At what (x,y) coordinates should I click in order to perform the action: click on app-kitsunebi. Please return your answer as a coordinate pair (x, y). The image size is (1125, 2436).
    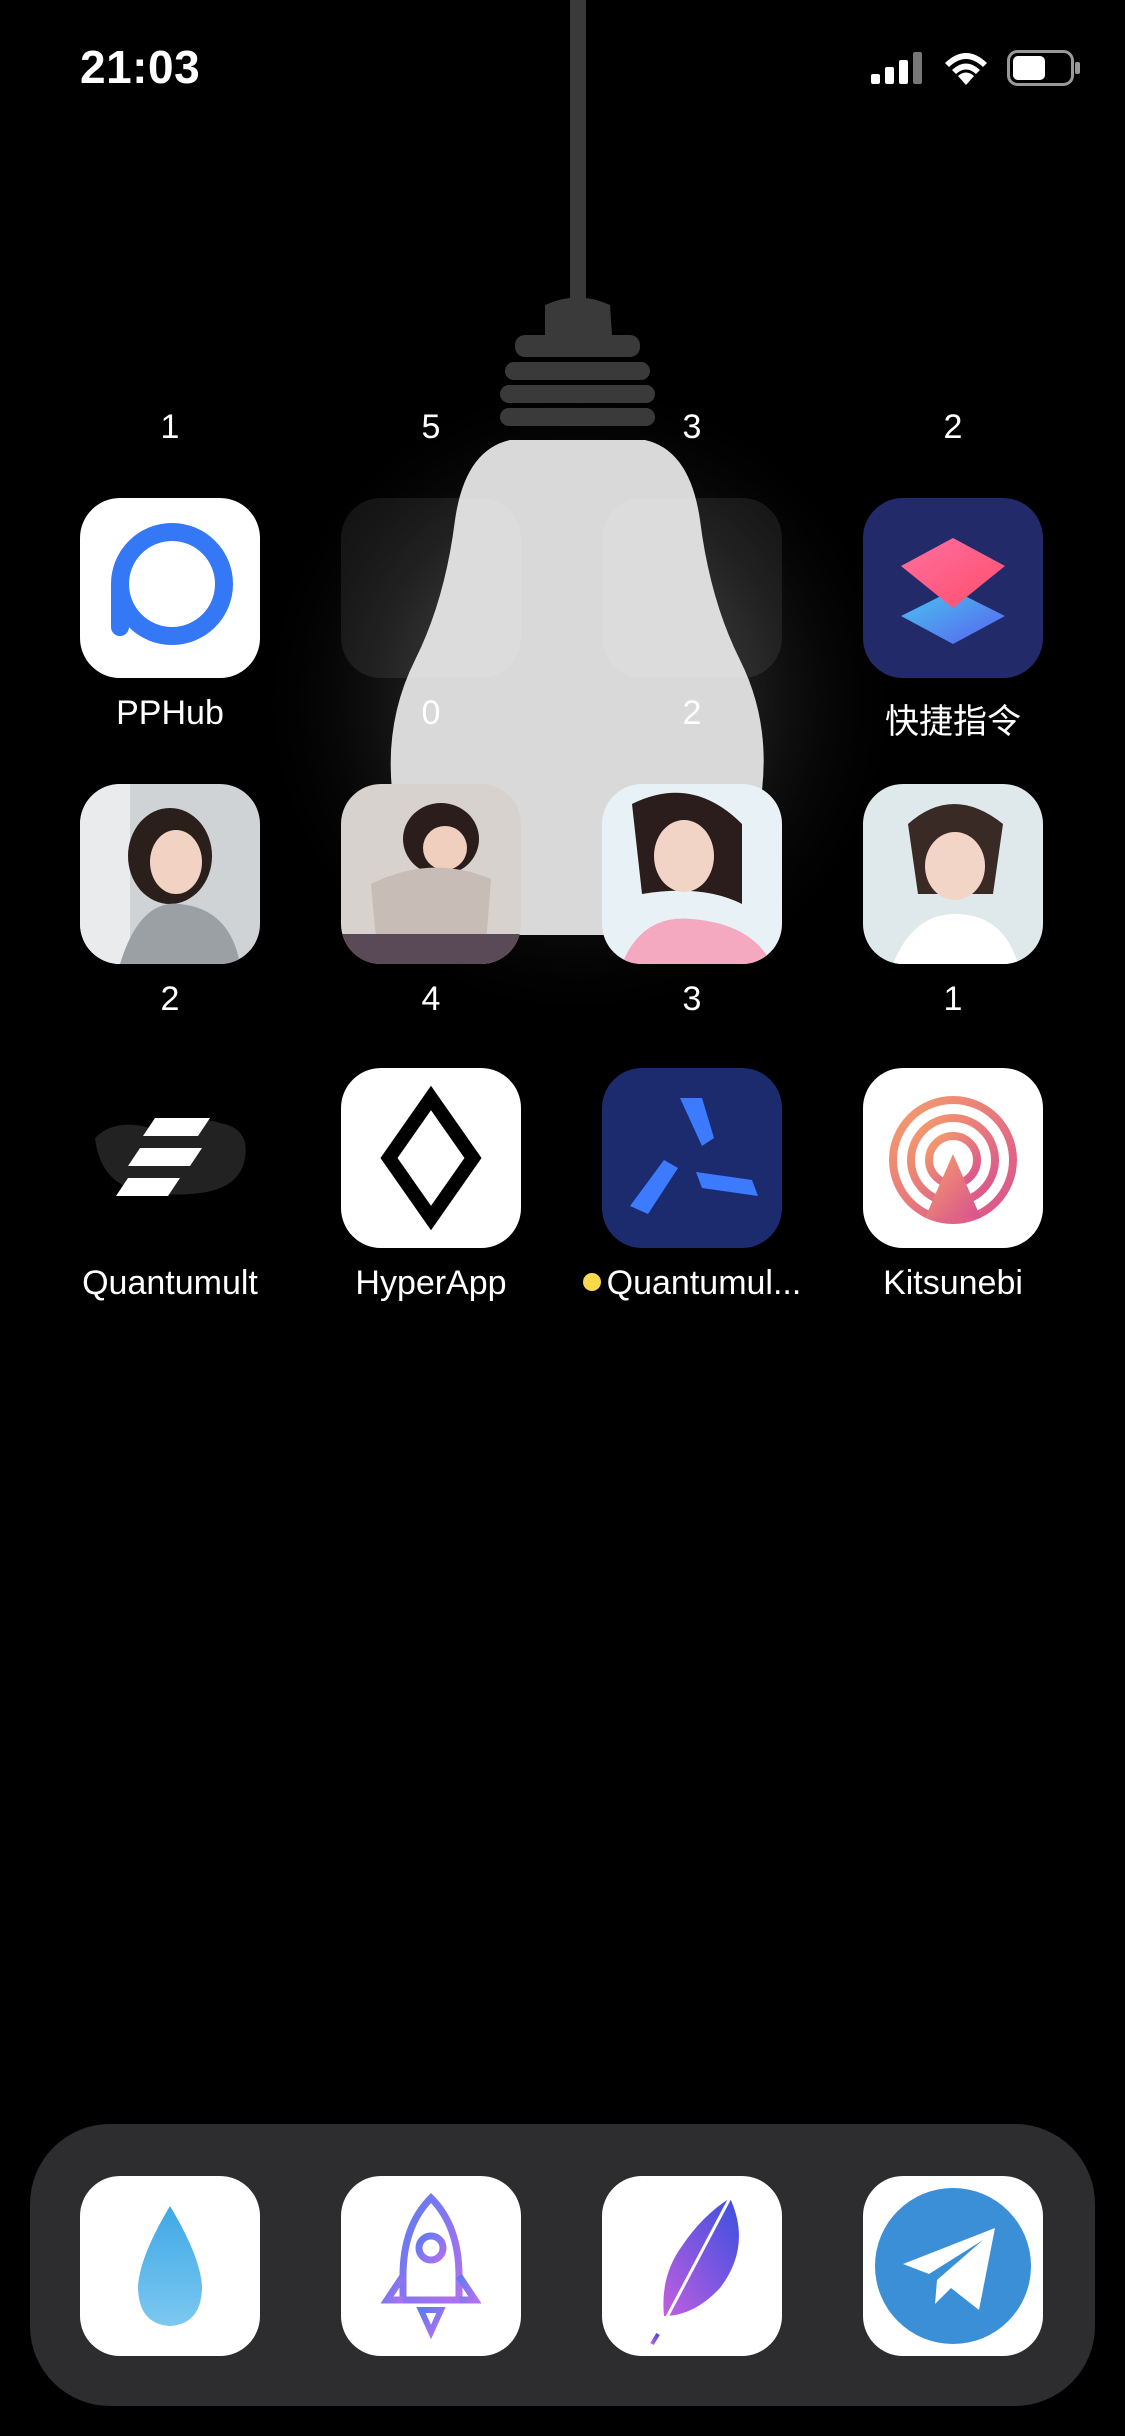
    Looking at the image, I should click on (953, 1158).